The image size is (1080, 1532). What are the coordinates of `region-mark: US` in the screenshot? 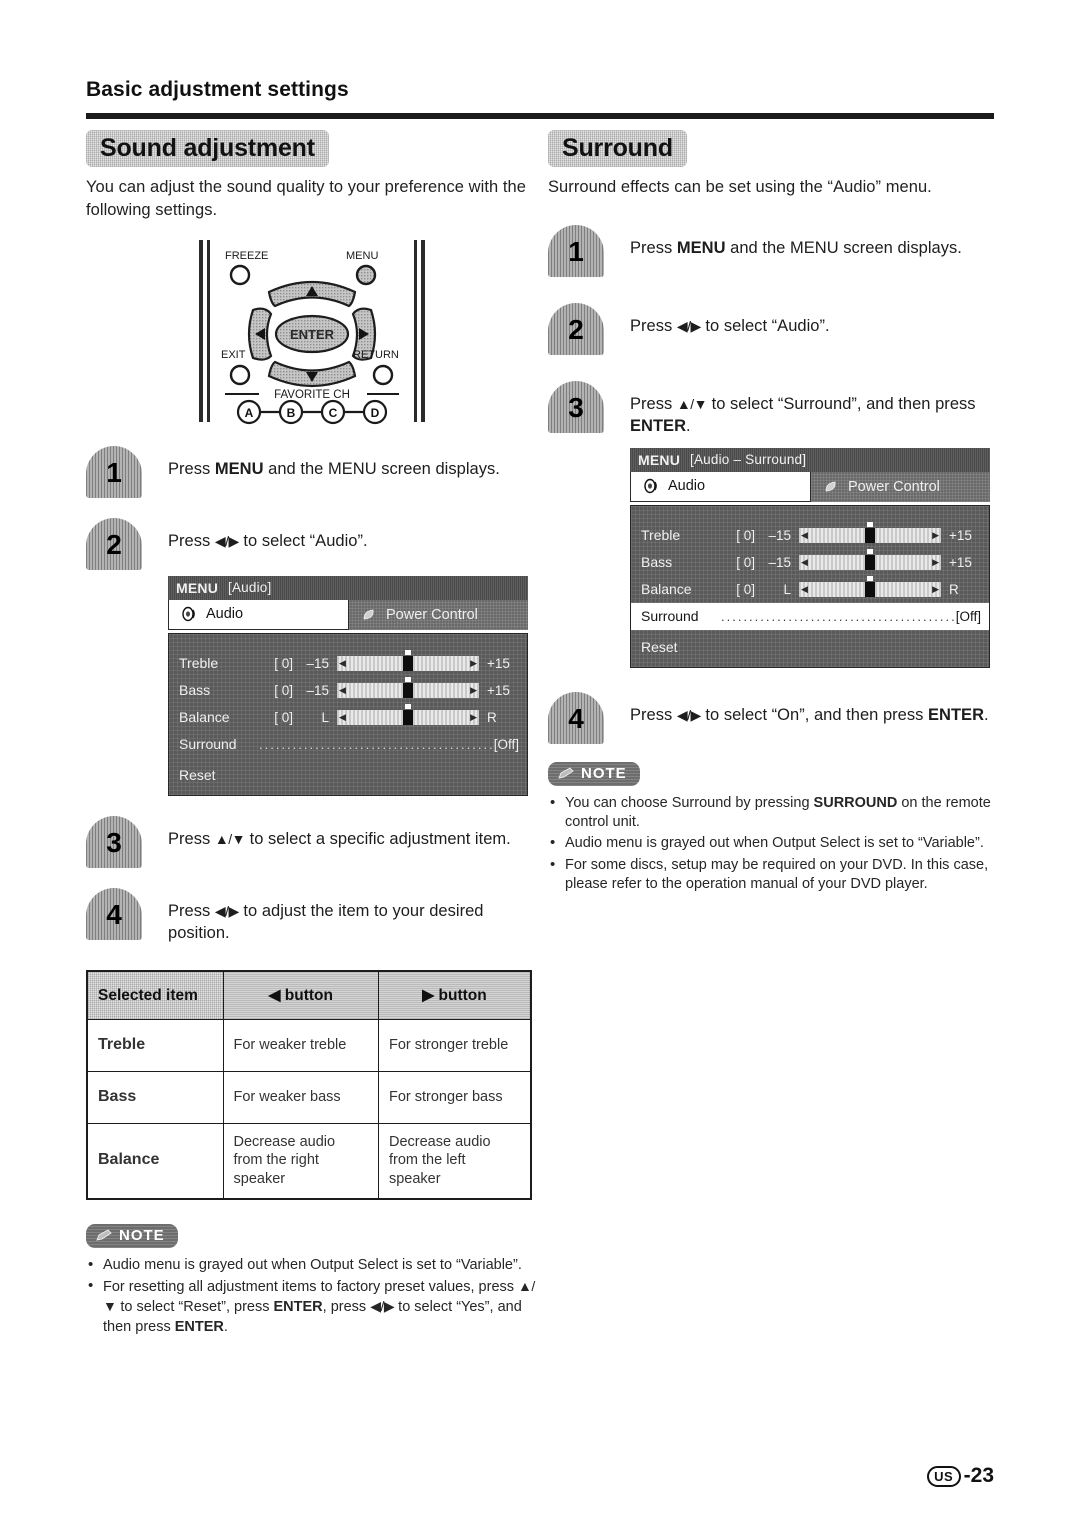 It's located at (943, 1476).